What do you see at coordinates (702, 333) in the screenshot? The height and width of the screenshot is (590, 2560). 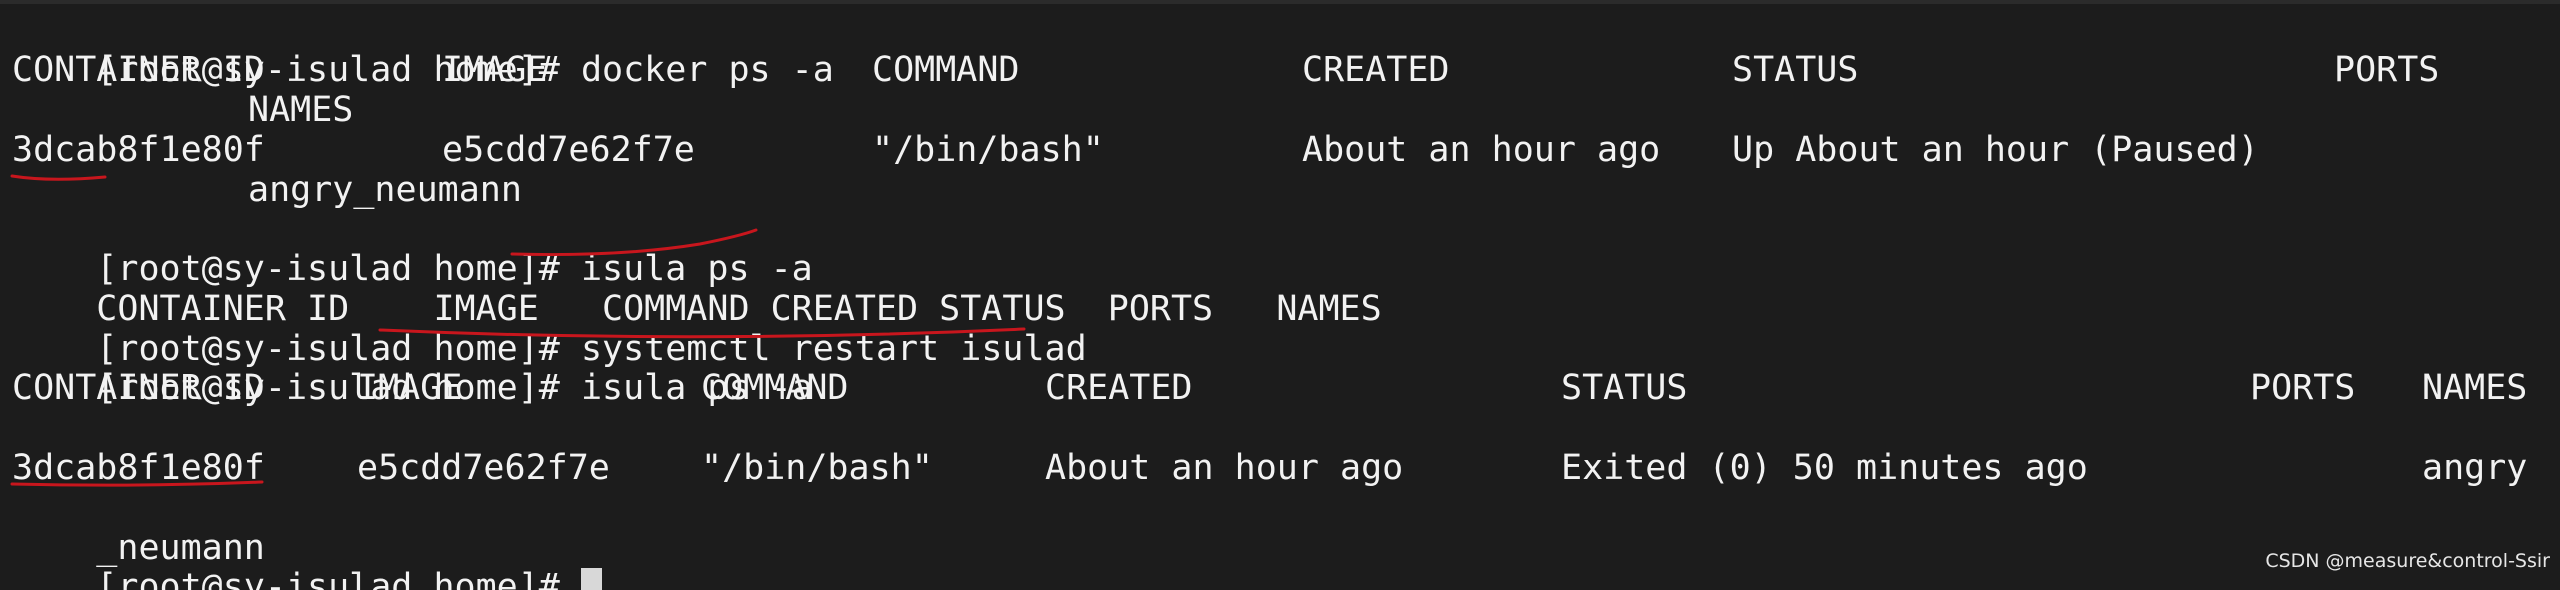 I see `underline-systemctl-command` at bounding box center [702, 333].